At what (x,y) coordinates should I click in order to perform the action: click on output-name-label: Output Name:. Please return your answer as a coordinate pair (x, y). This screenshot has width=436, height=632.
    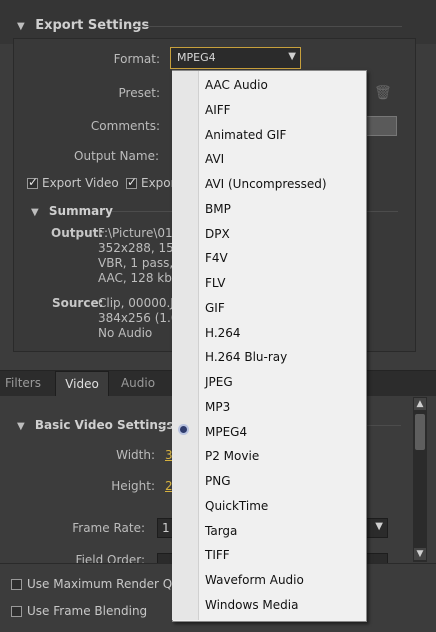
    Looking at the image, I should click on (116, 156).